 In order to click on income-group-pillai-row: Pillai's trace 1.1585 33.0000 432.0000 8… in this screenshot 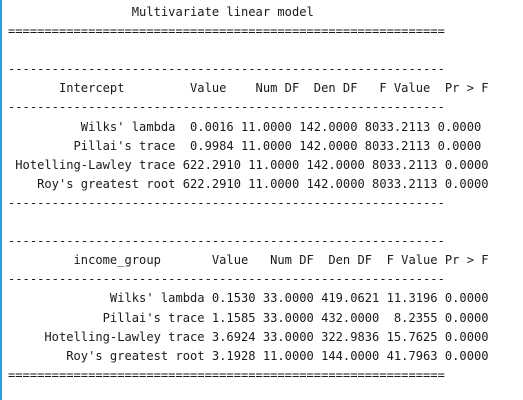, I will do `click(248, 317)`.